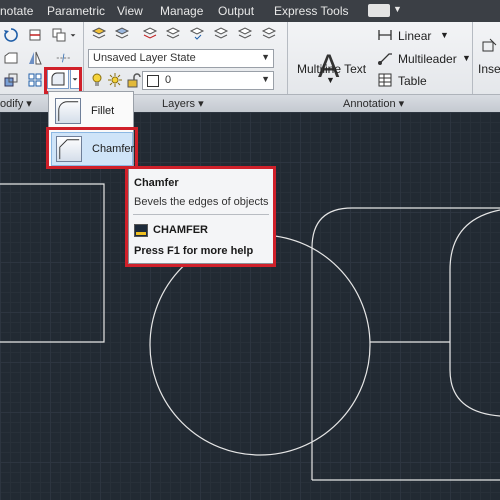 The height and width of the screenshot is (500, 500). Describe the element at coordinates (64, 58) in the screenshot. I see `explode-icon` at that location.